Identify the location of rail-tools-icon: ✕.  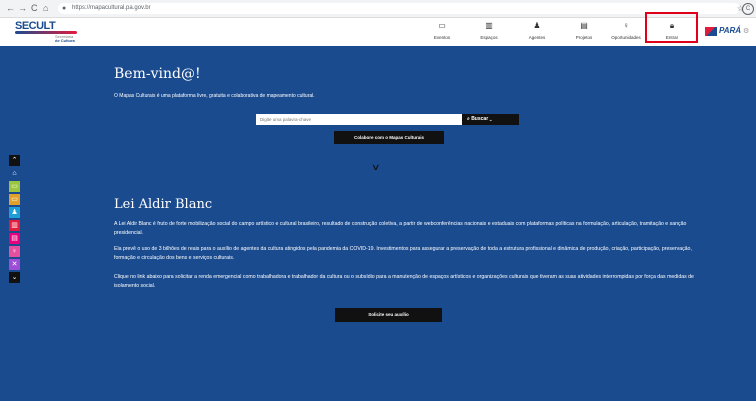
(14, 264).